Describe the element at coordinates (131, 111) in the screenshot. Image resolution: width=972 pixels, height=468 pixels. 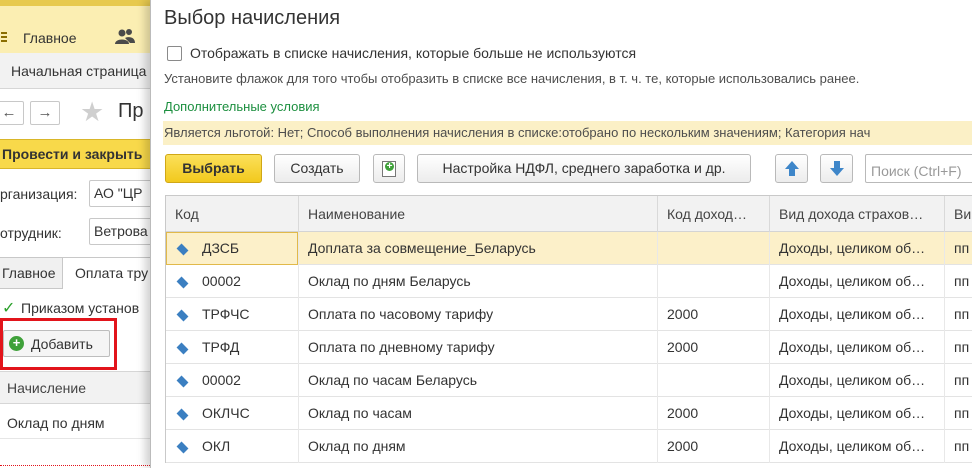
I see `document-title: Пр` at that location.